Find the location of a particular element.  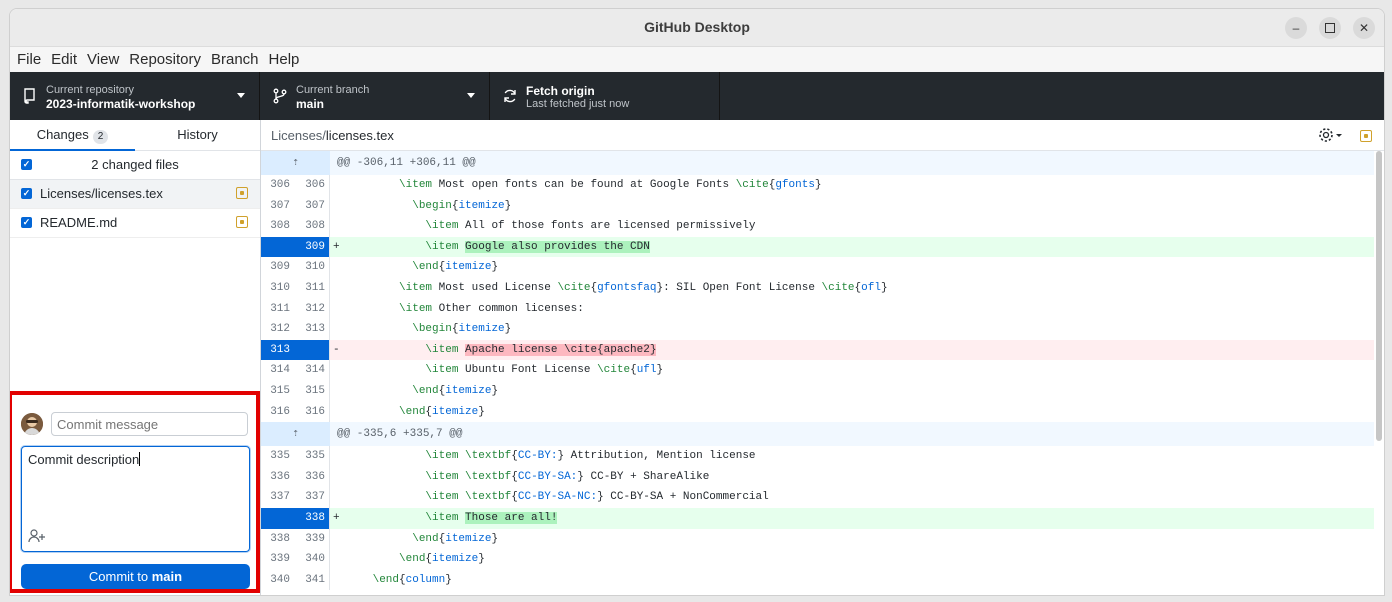

new-line-number: 338 is located at coordinates (315, 517).